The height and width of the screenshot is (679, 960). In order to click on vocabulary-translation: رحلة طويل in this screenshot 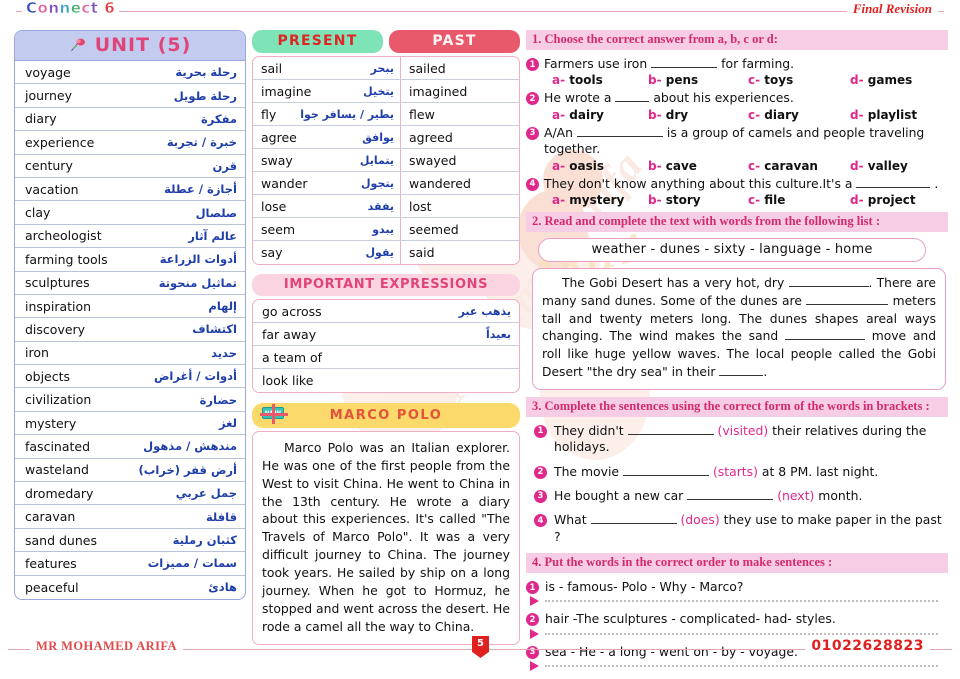, I will do `click(205, 95)`.